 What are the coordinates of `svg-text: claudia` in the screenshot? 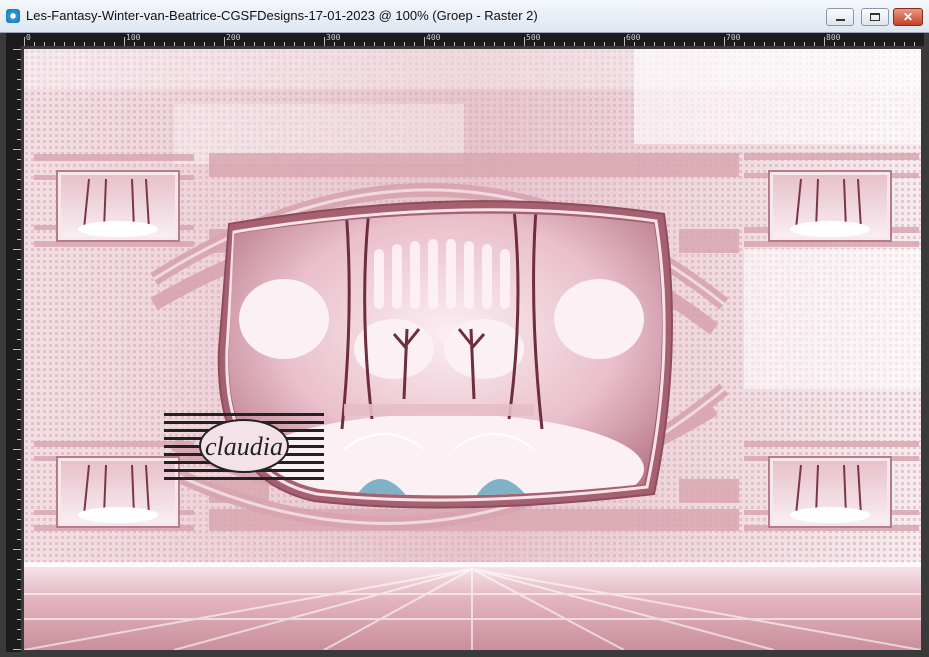 It's located at (244, 446).